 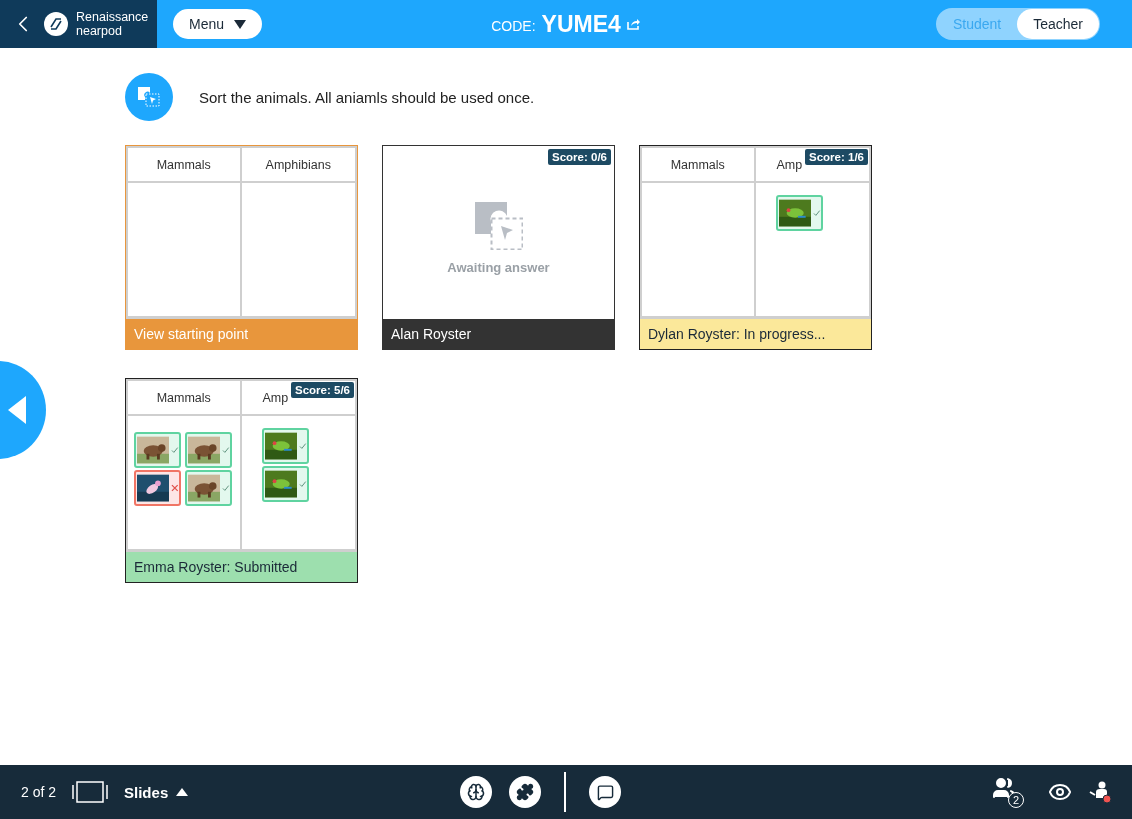 What do you see at coordinates (112, 24) in the screenshot?
I see `brand-name: Renaissance nearpod` at bounding box center [112, 24].